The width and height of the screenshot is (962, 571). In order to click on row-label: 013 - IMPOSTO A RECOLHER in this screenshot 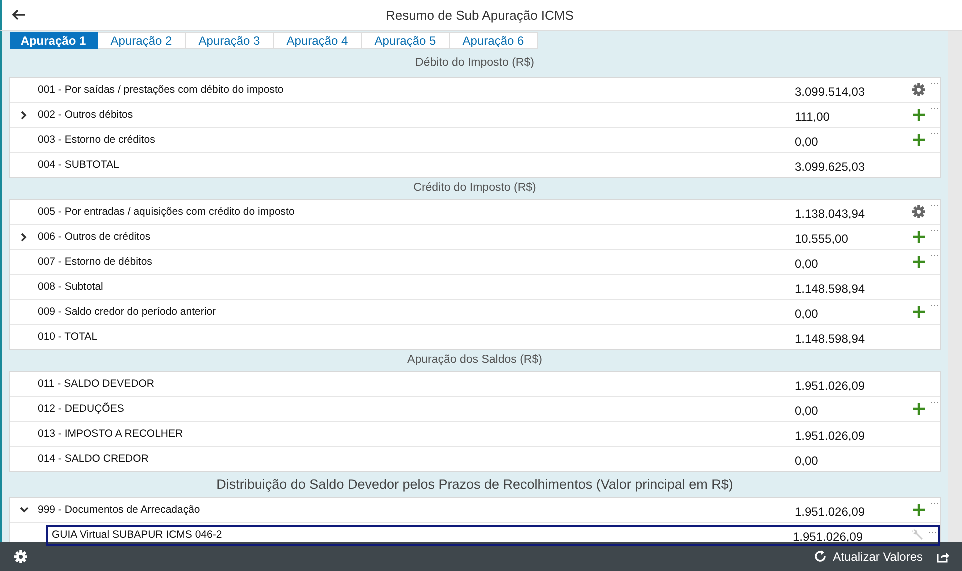, I will do `click(111, 434)`.